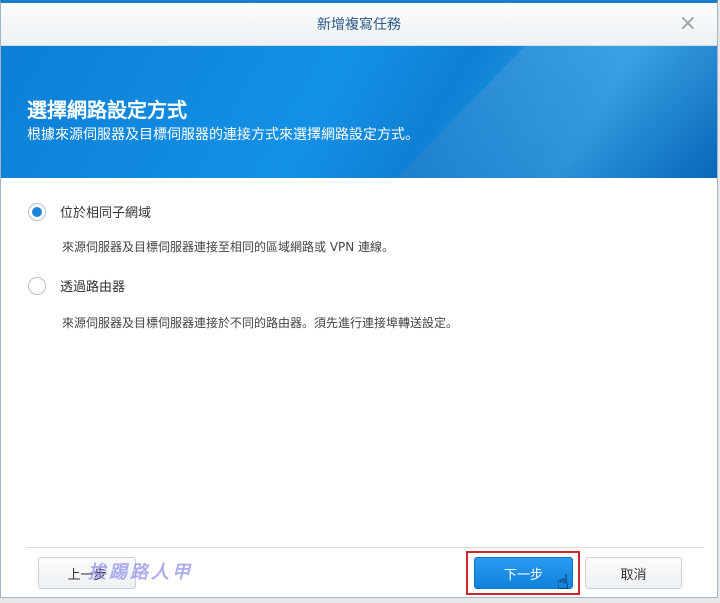 The width and height of the screenshot is (720, 603). Describe the element at coordinates (107, 110) in the screenshot. I see `page-title: 選擇網路設定方式` at that location.